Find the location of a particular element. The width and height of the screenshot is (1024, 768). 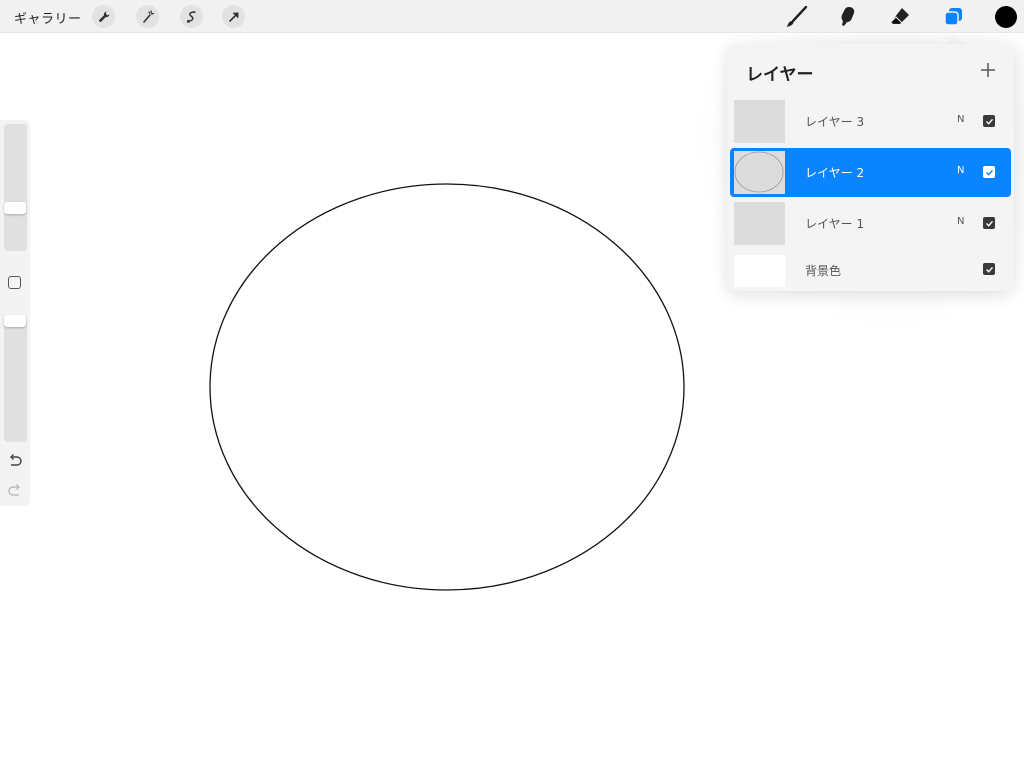

add-layer-button is located at coordinates (988, 70).